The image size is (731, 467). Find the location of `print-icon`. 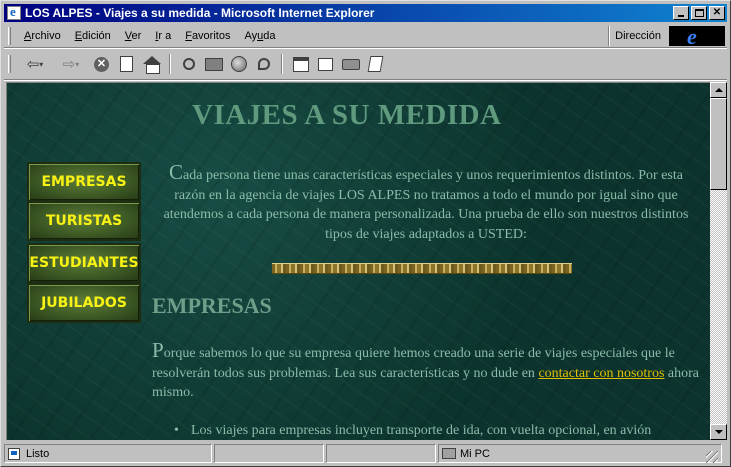

print-icon is located at coordinates (350, 64).